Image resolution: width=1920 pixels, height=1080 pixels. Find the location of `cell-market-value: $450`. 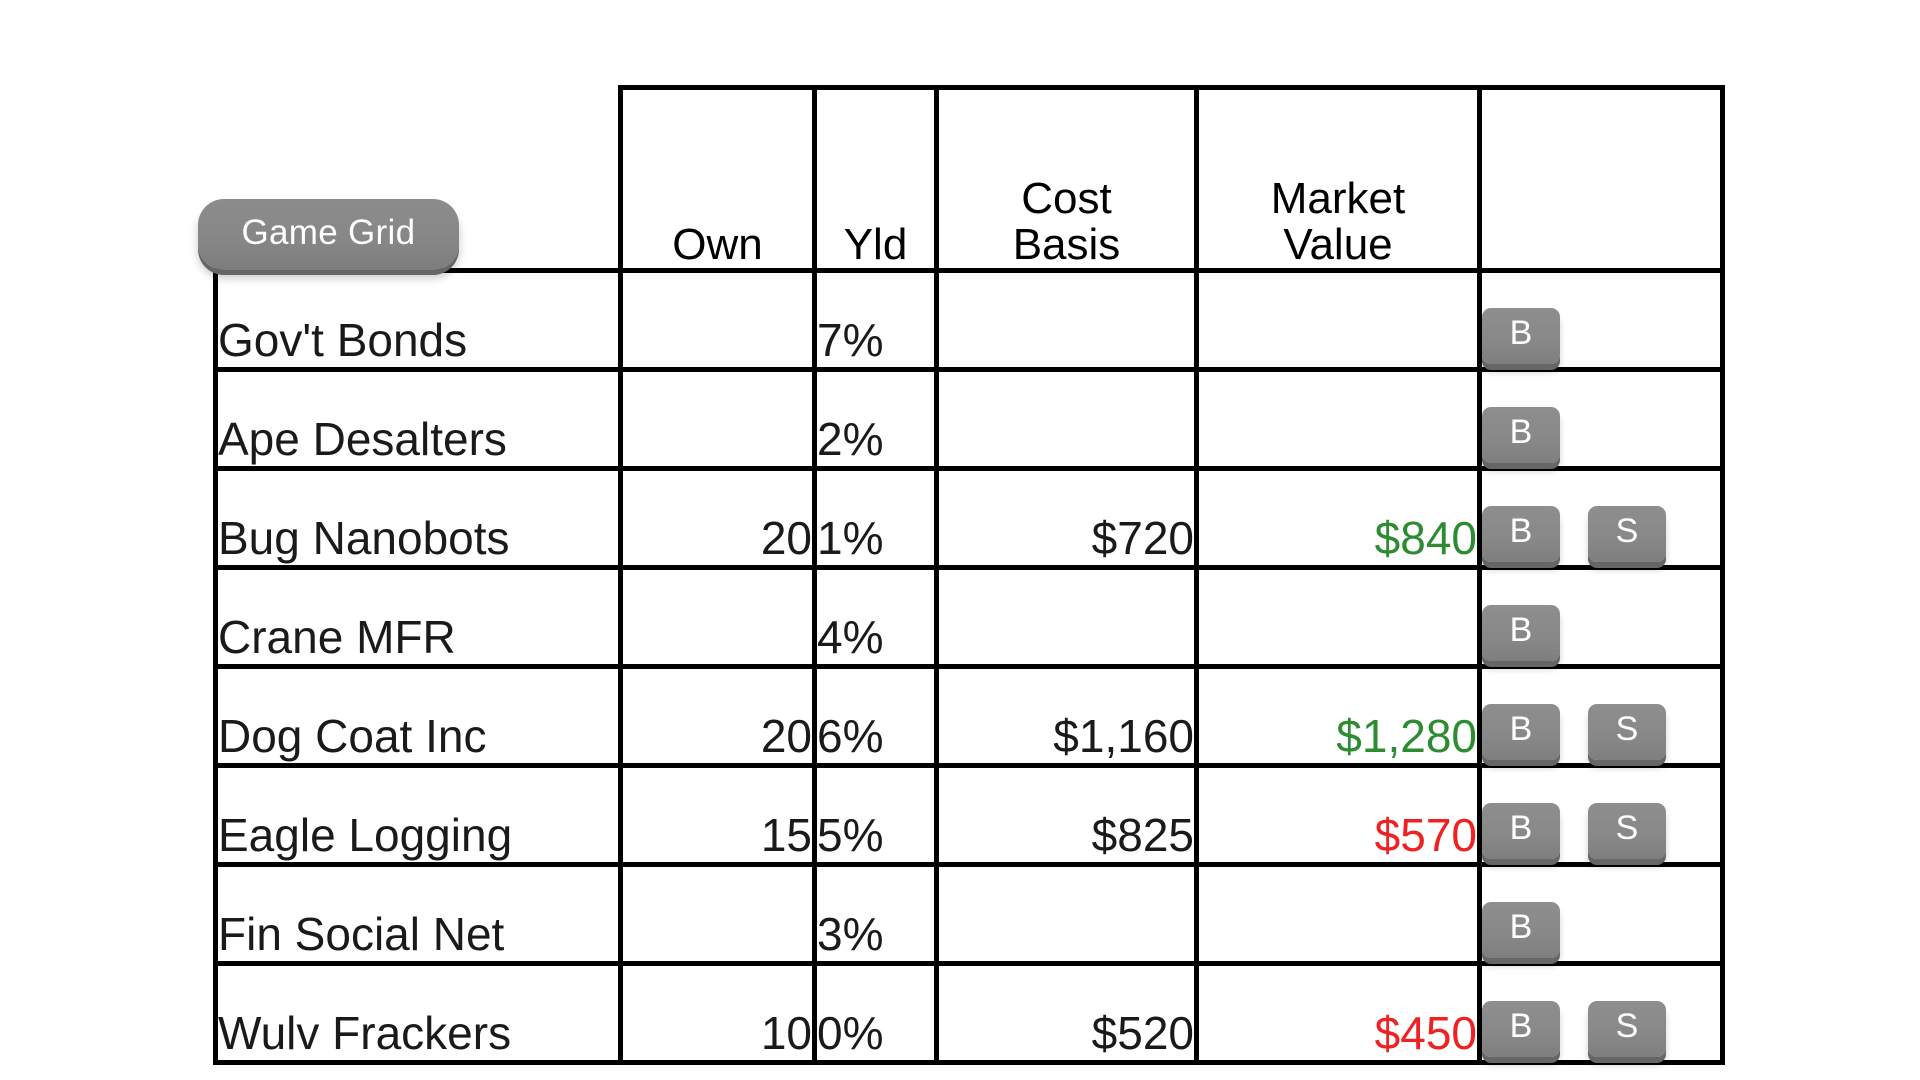

cell-market-value: $450 is located at coordinates (1338, 1013).